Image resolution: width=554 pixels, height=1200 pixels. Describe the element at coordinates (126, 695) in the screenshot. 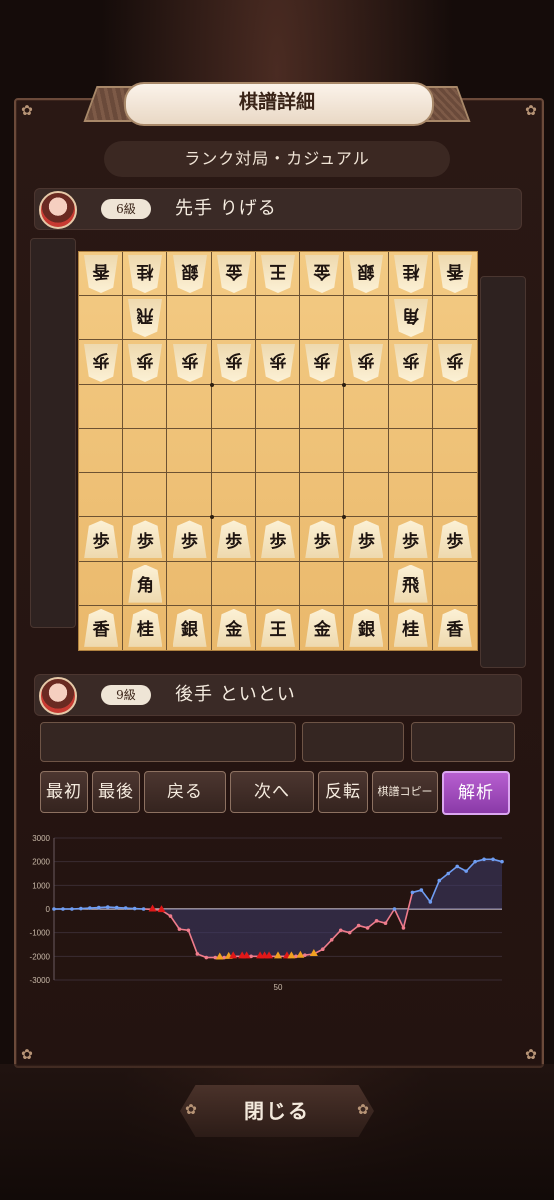

I see `rank-badge: 9級` at that location.